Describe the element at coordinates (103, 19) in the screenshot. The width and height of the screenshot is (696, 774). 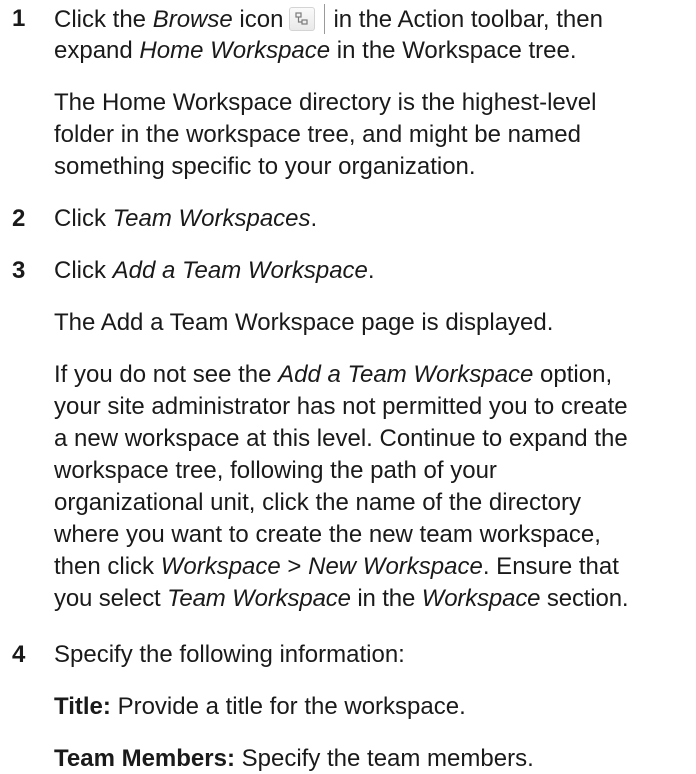
I see `text: Click the` at that location.